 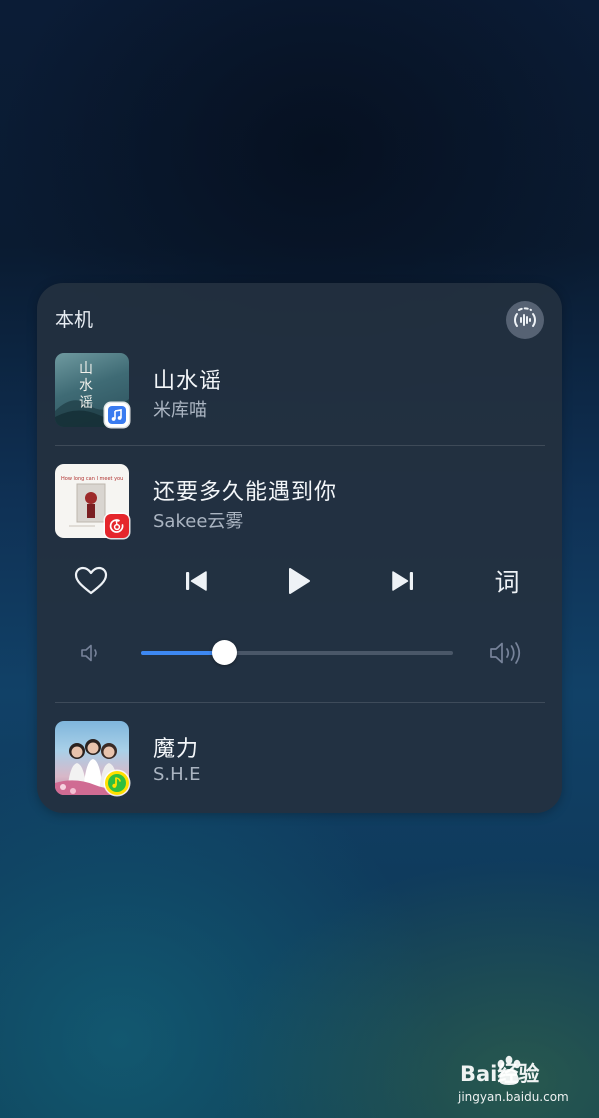 I want to click on like-button, so click(x=91, y=581).